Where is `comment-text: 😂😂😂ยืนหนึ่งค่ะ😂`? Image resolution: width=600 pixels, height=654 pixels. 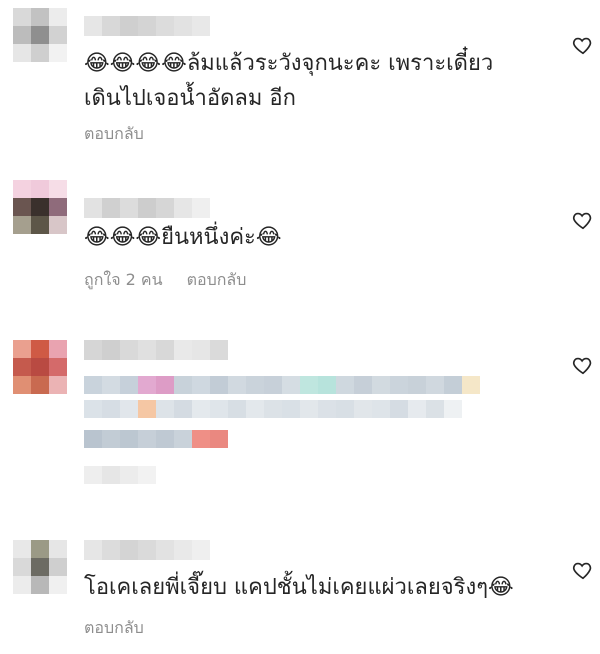
comment-text: 😂😂😂ยืนหนึ่งค่ะ😂 is located at coordinates (183, 237).